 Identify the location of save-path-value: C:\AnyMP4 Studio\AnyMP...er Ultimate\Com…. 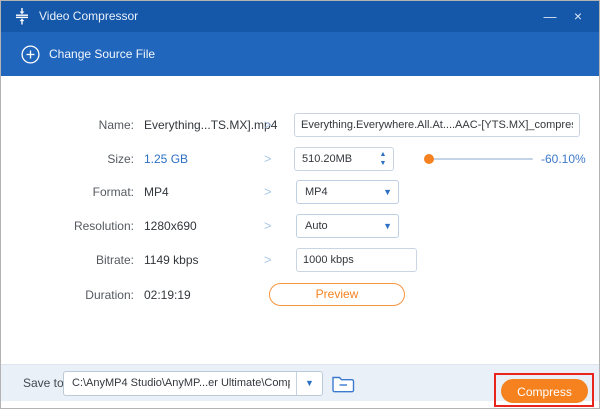
(181, 383).